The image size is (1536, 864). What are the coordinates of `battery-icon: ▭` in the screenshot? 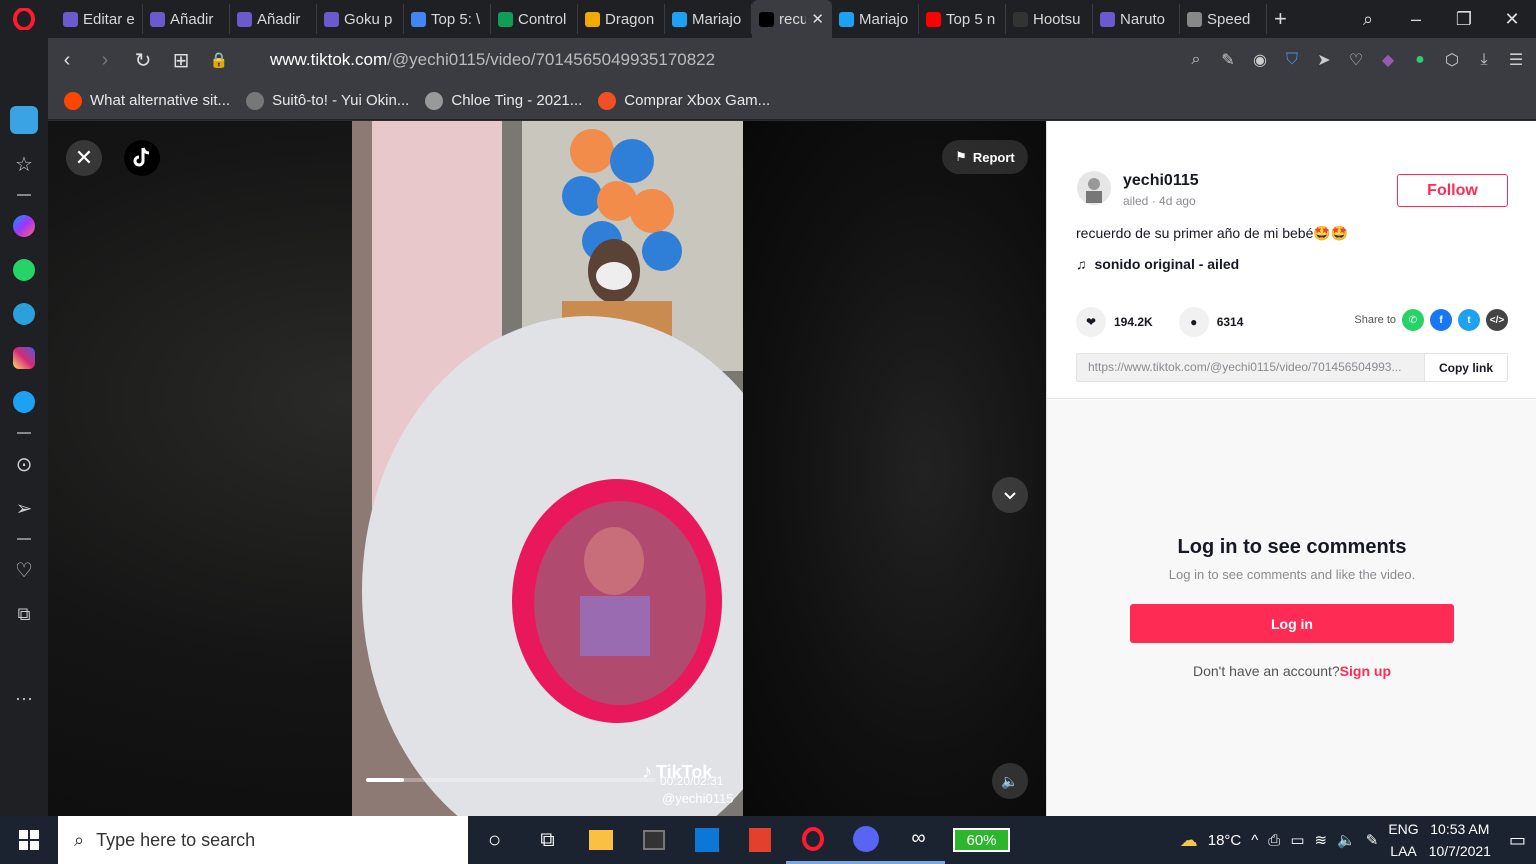 It's located at (1297, 840).